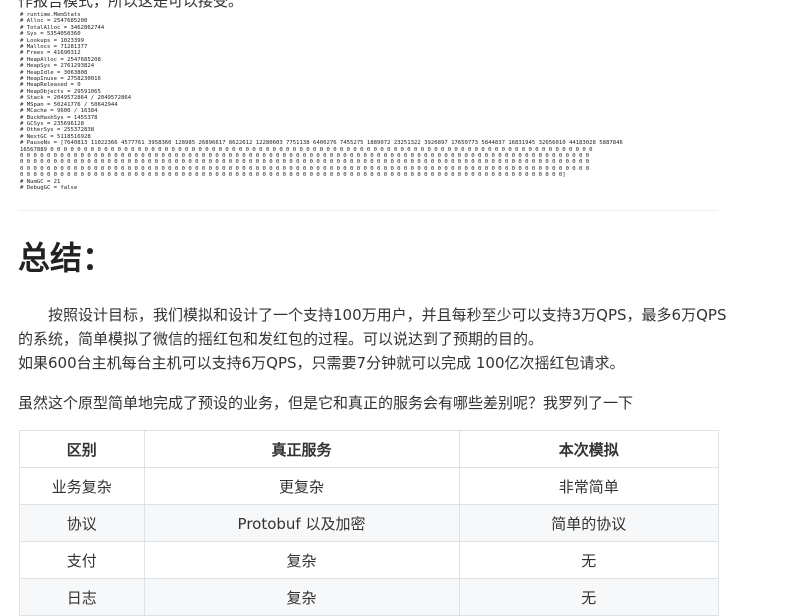 The image size is (787, 616). I want to click on table-cell: 非常简单, so click(588, 486).